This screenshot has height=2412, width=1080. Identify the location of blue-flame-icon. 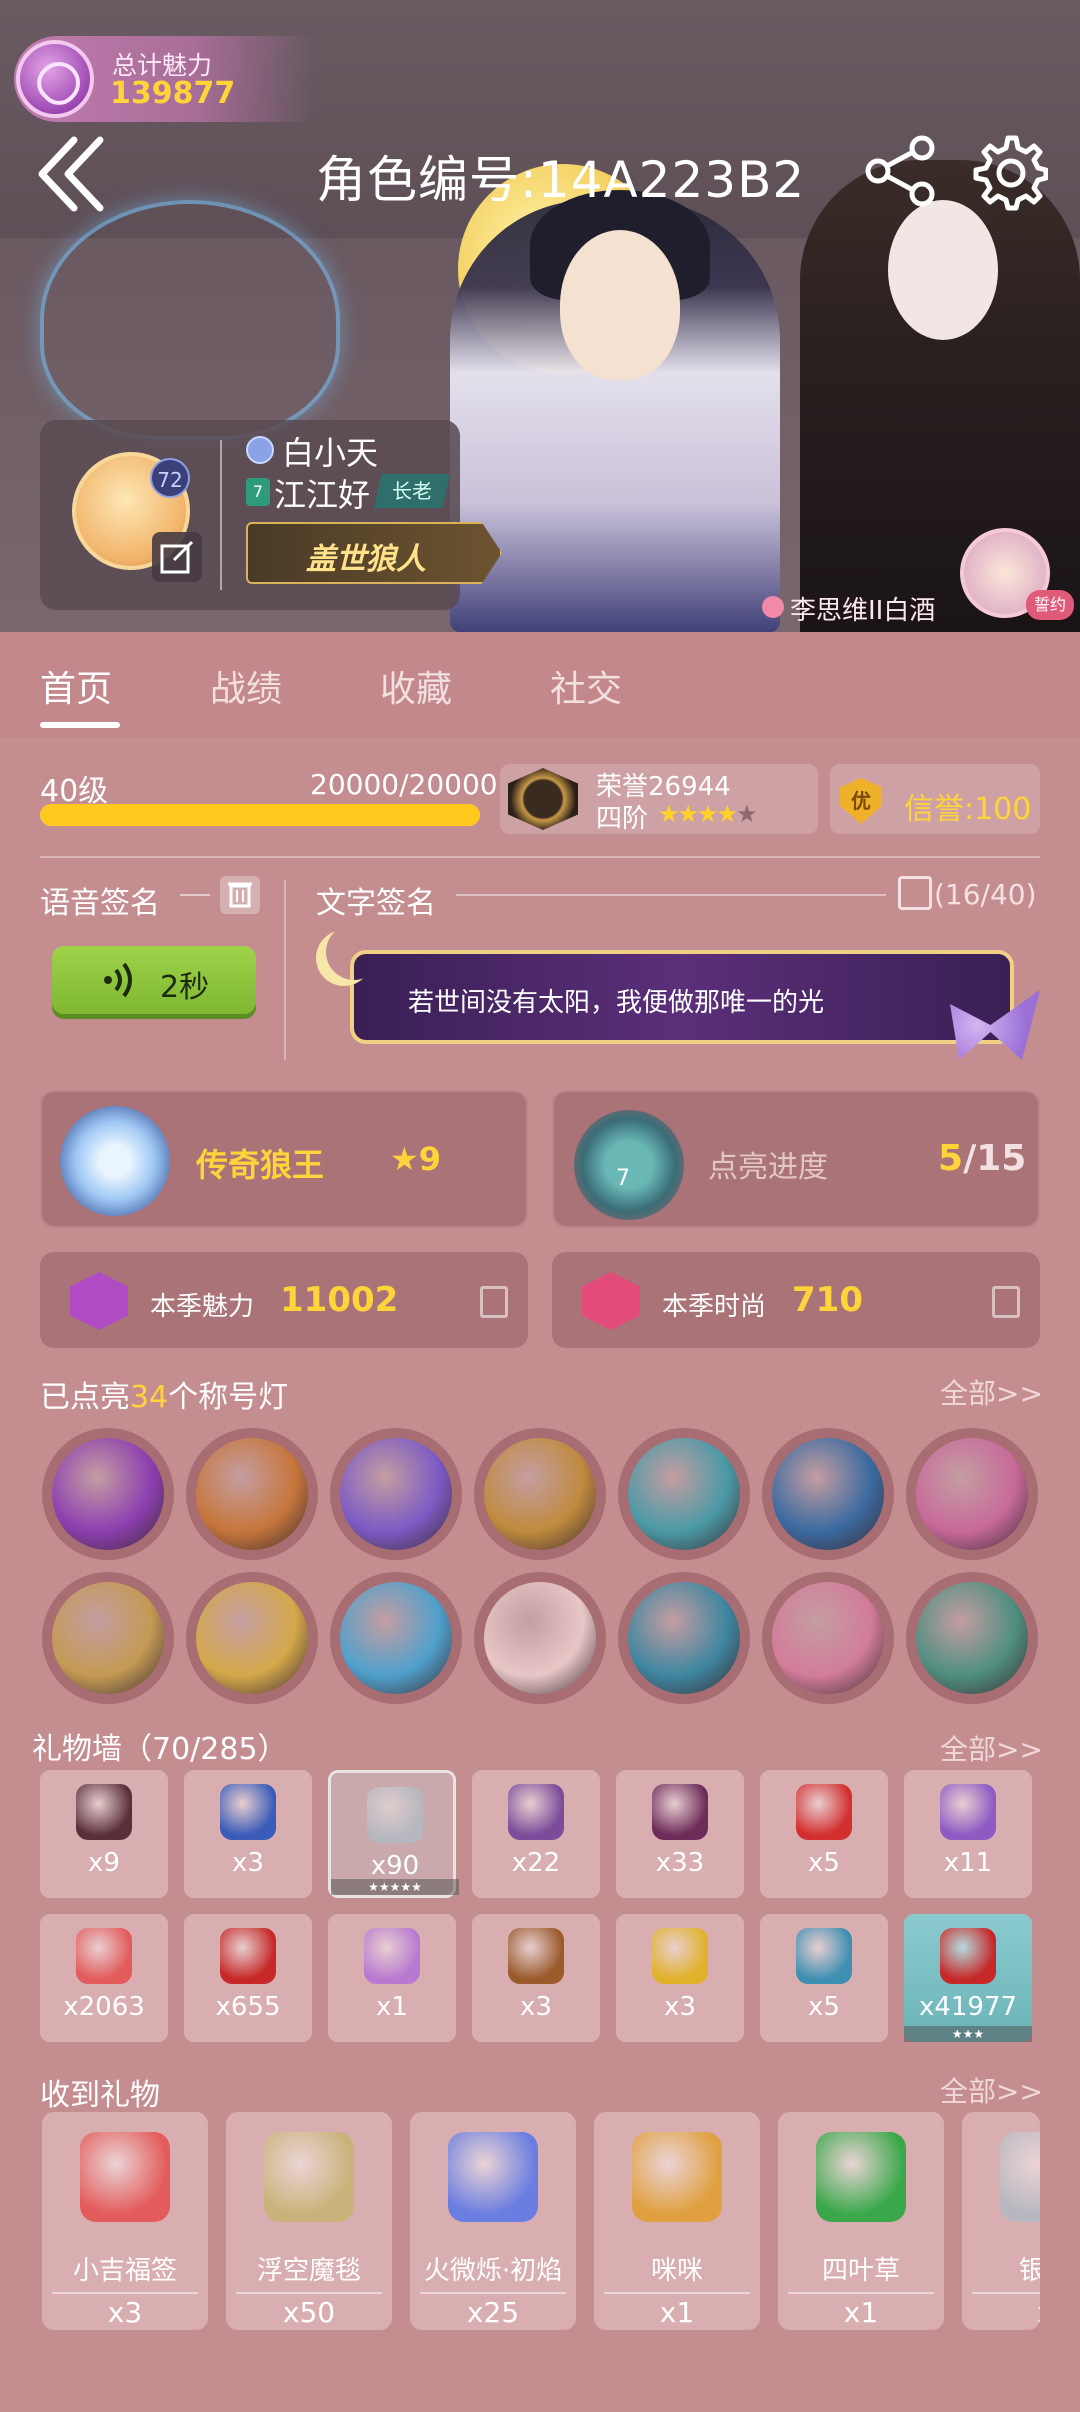
(396, 1638).